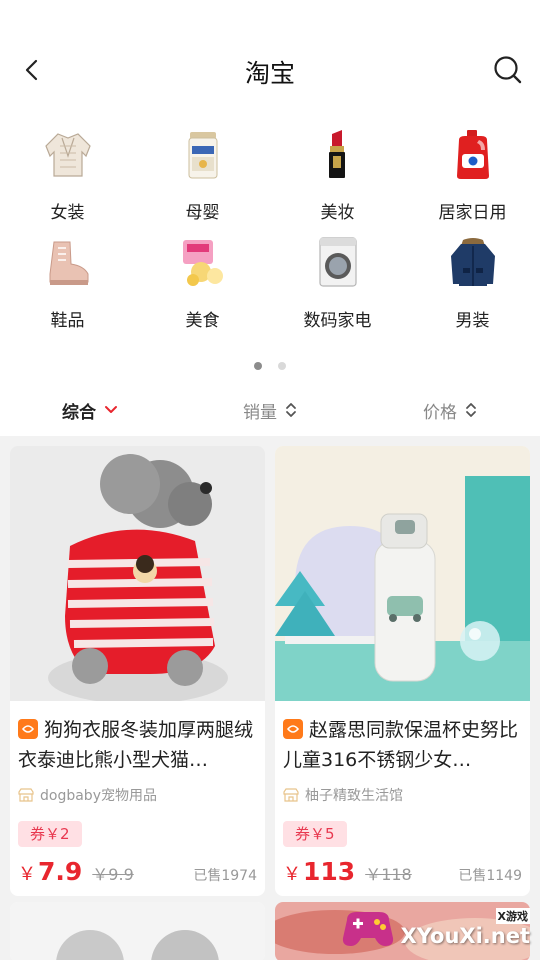 The image size is (540, 960). What do you see at coordinates (440, 412) in the screenshot?
I see `sort-label: 价格` at bounding box center [440, 412].